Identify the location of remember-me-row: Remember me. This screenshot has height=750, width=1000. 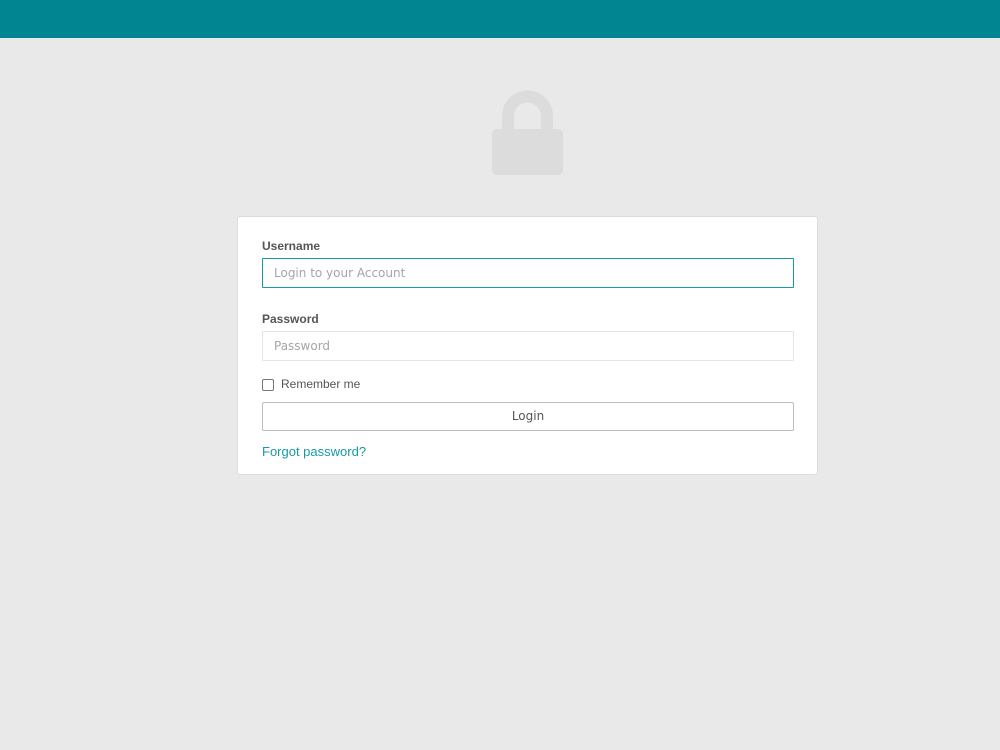
(311, 384).